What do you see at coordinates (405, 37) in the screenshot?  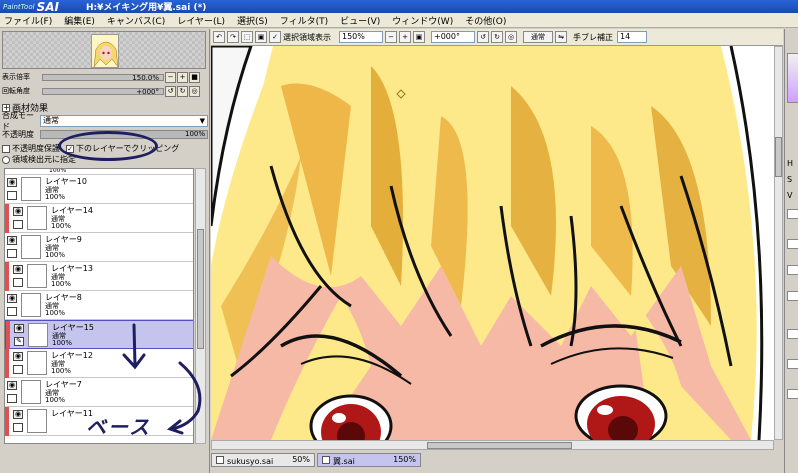 I see `zoom-in-icon: +` at bounding box center [405, 37].